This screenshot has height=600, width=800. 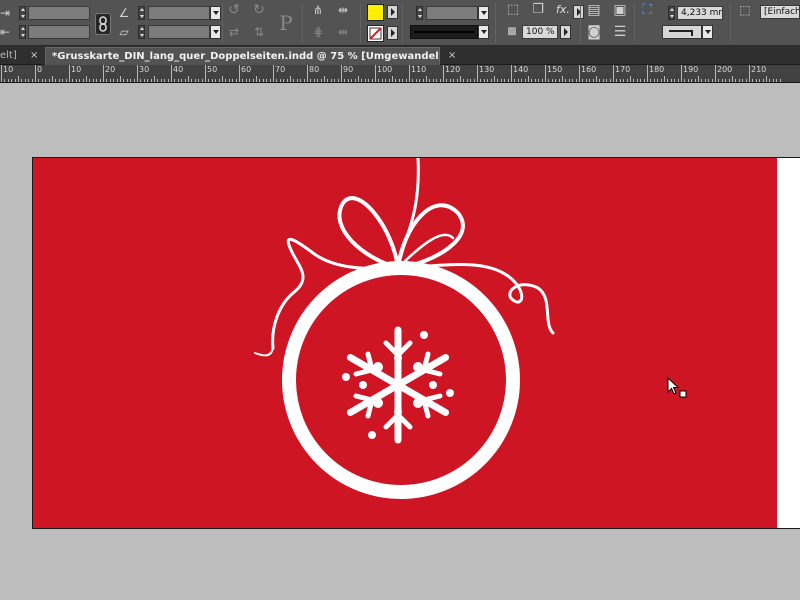 What do you see at coordinates (22, 32) in the screenshot?
I see `height-stepper` at bounding box center [22, 32].